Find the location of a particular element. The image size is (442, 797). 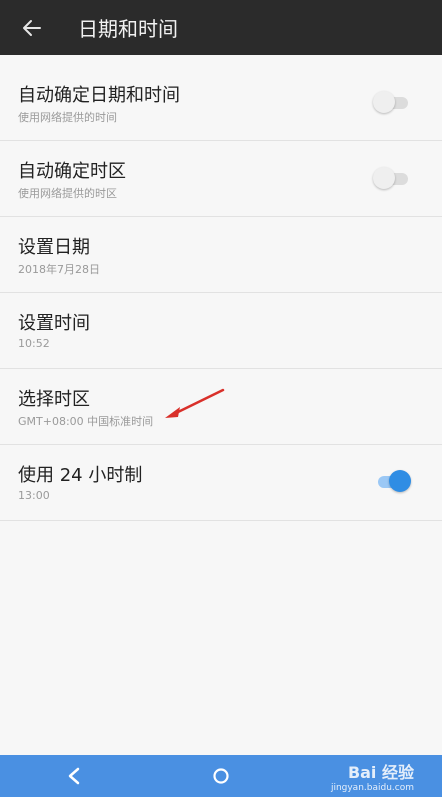

back-icon is located at coordinates (74, 776).